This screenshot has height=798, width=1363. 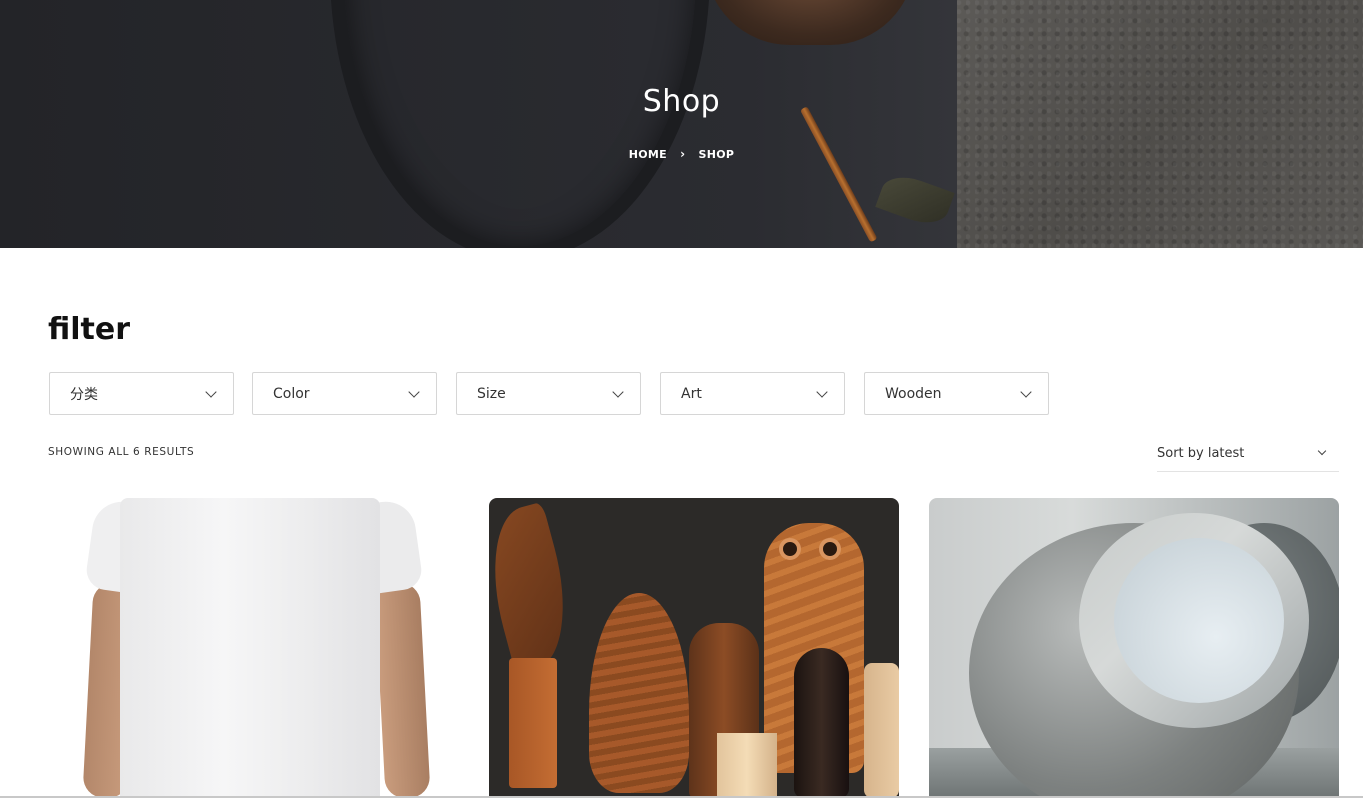 I want to click on hero-bowl-image, so click(x=810, y=22).